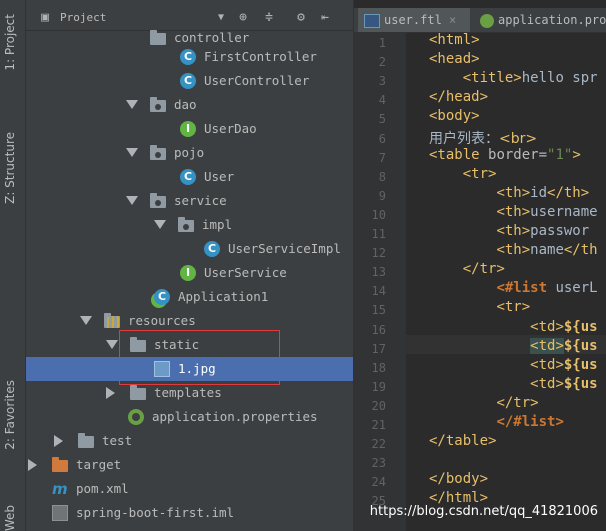 This screenshot has height=531, width=606. I want to click on tree-item-label: UserDao, so click(230, 128).